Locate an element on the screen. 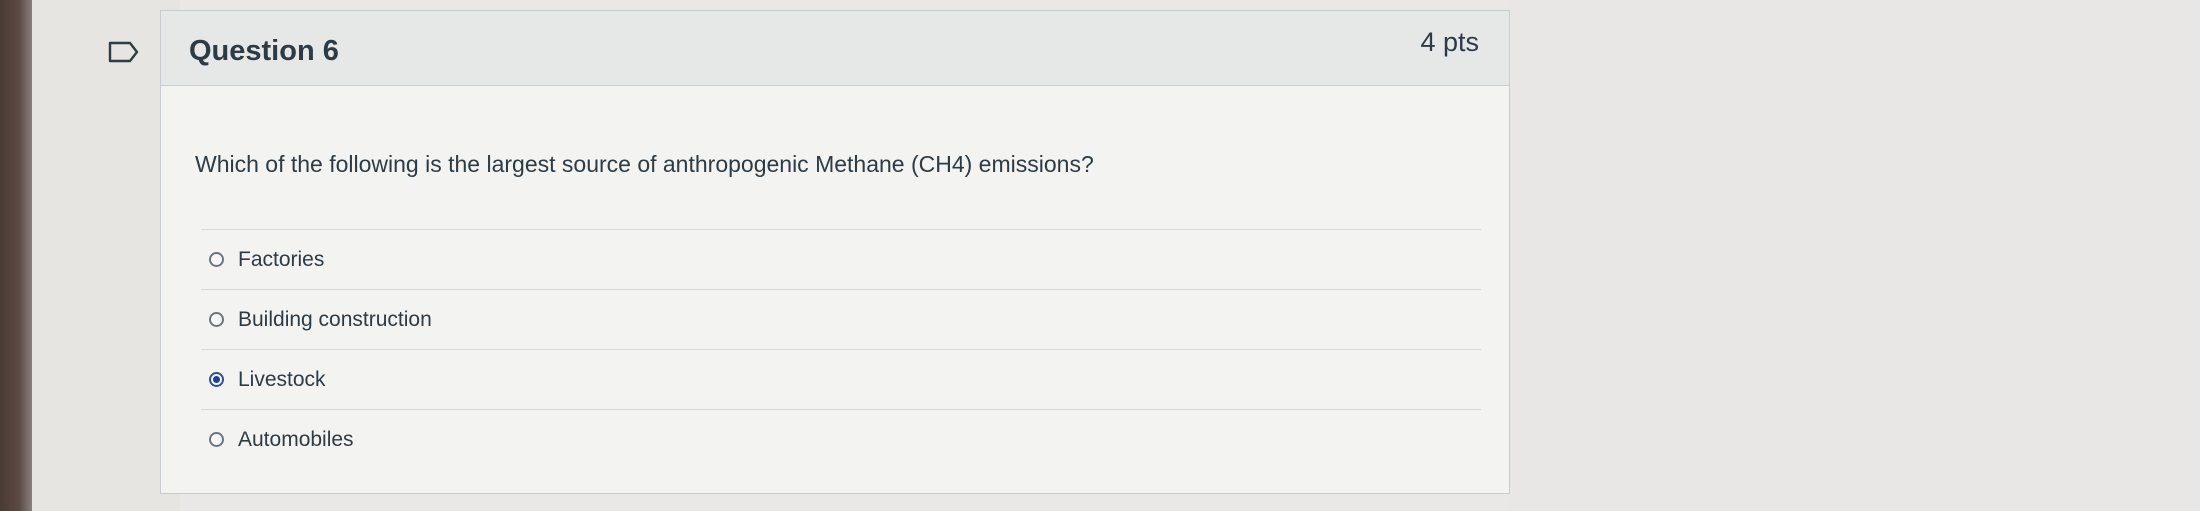 The height and width of the screenshot is (511, 2200). screen-left-edge is located at coordinates (16, 255).